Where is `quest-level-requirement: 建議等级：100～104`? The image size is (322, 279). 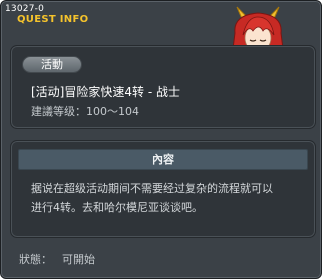 quest-level-requirement: 建議等级：100～104 is located at coordinates (85, 111).